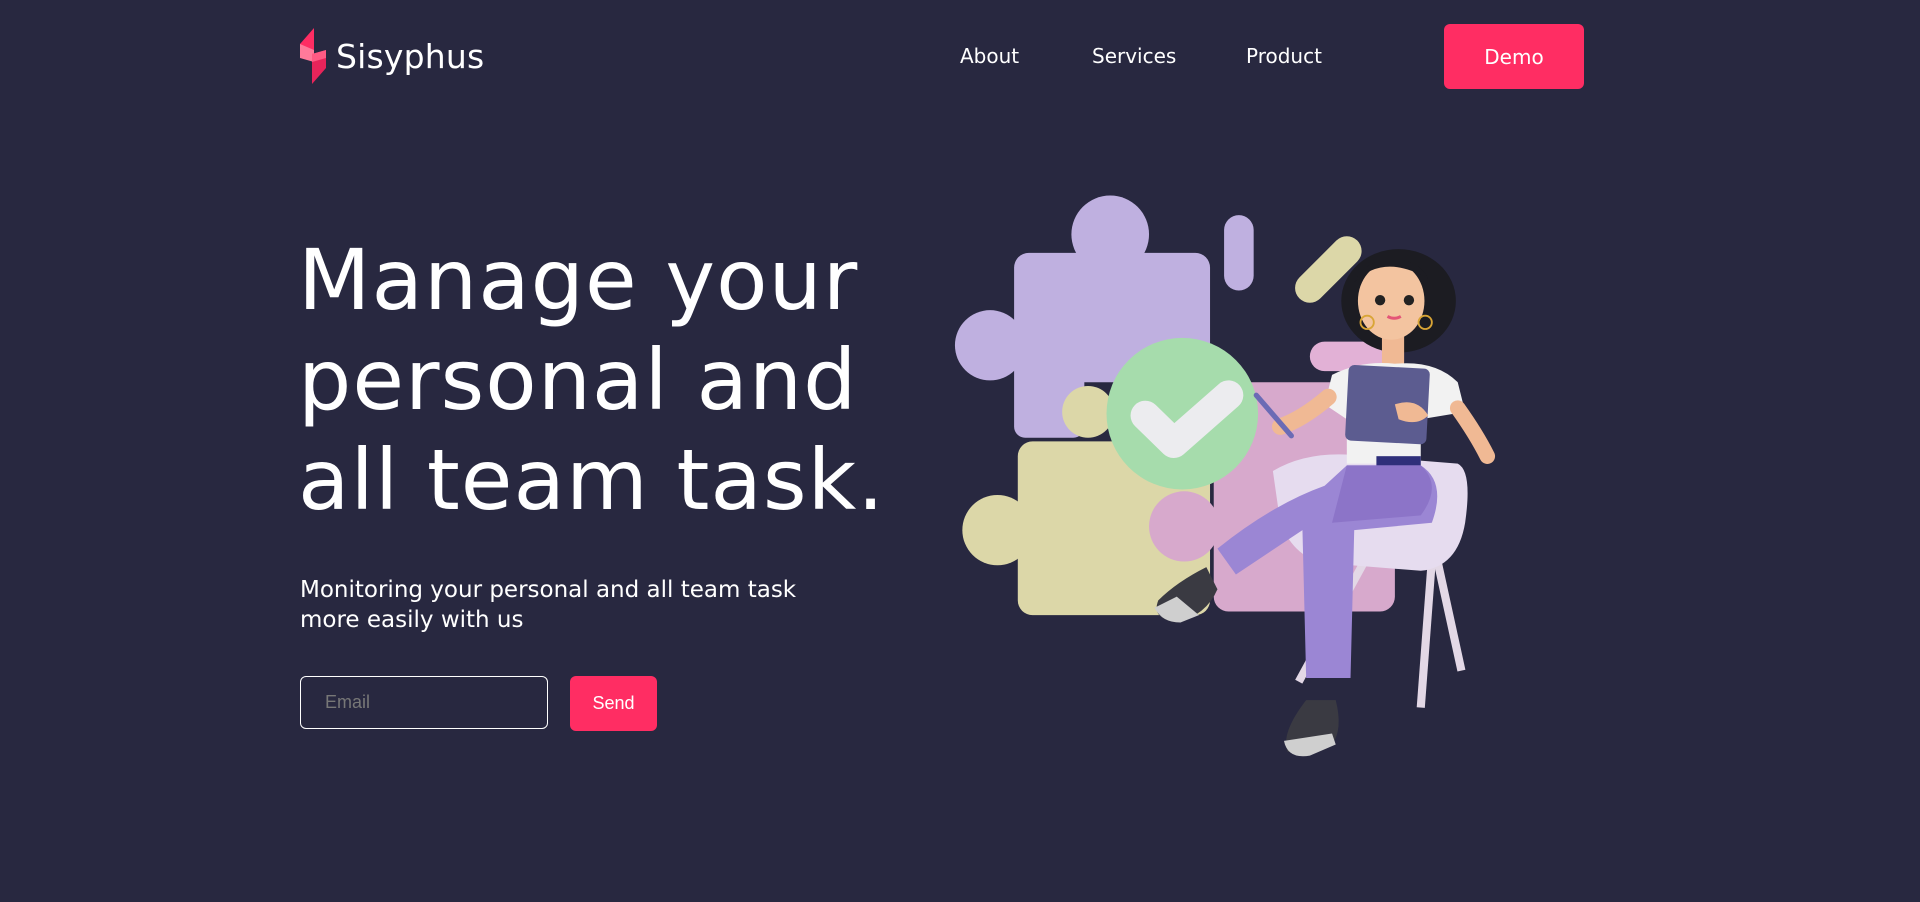  Describe the element at coordinates (1284, 56) in the screenshot. I see `nav-product: Product` at that location.